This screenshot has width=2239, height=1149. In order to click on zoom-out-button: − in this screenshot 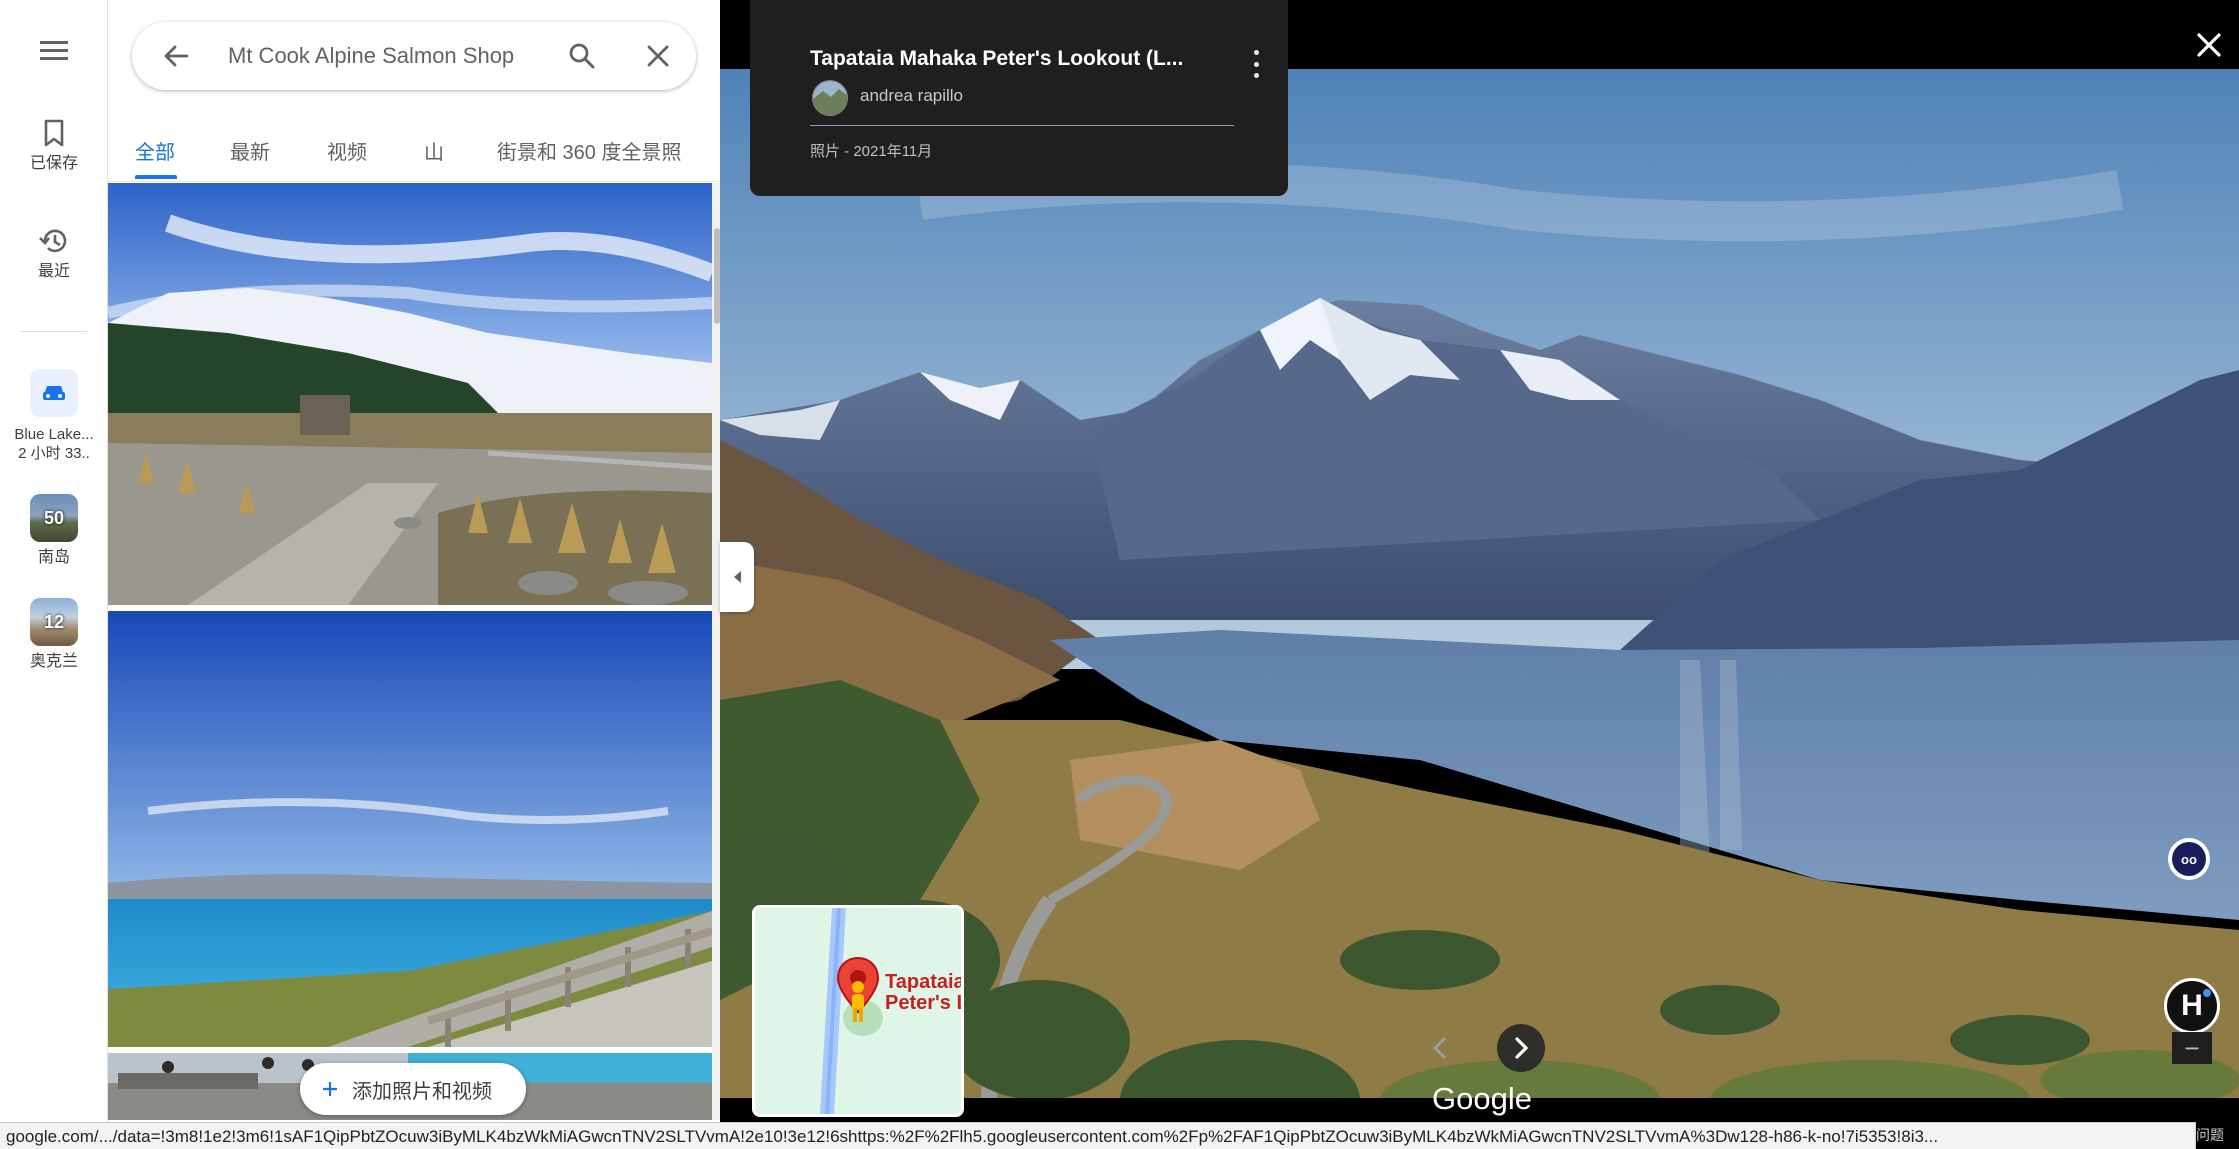, I will do `click(2192, 1048)`.